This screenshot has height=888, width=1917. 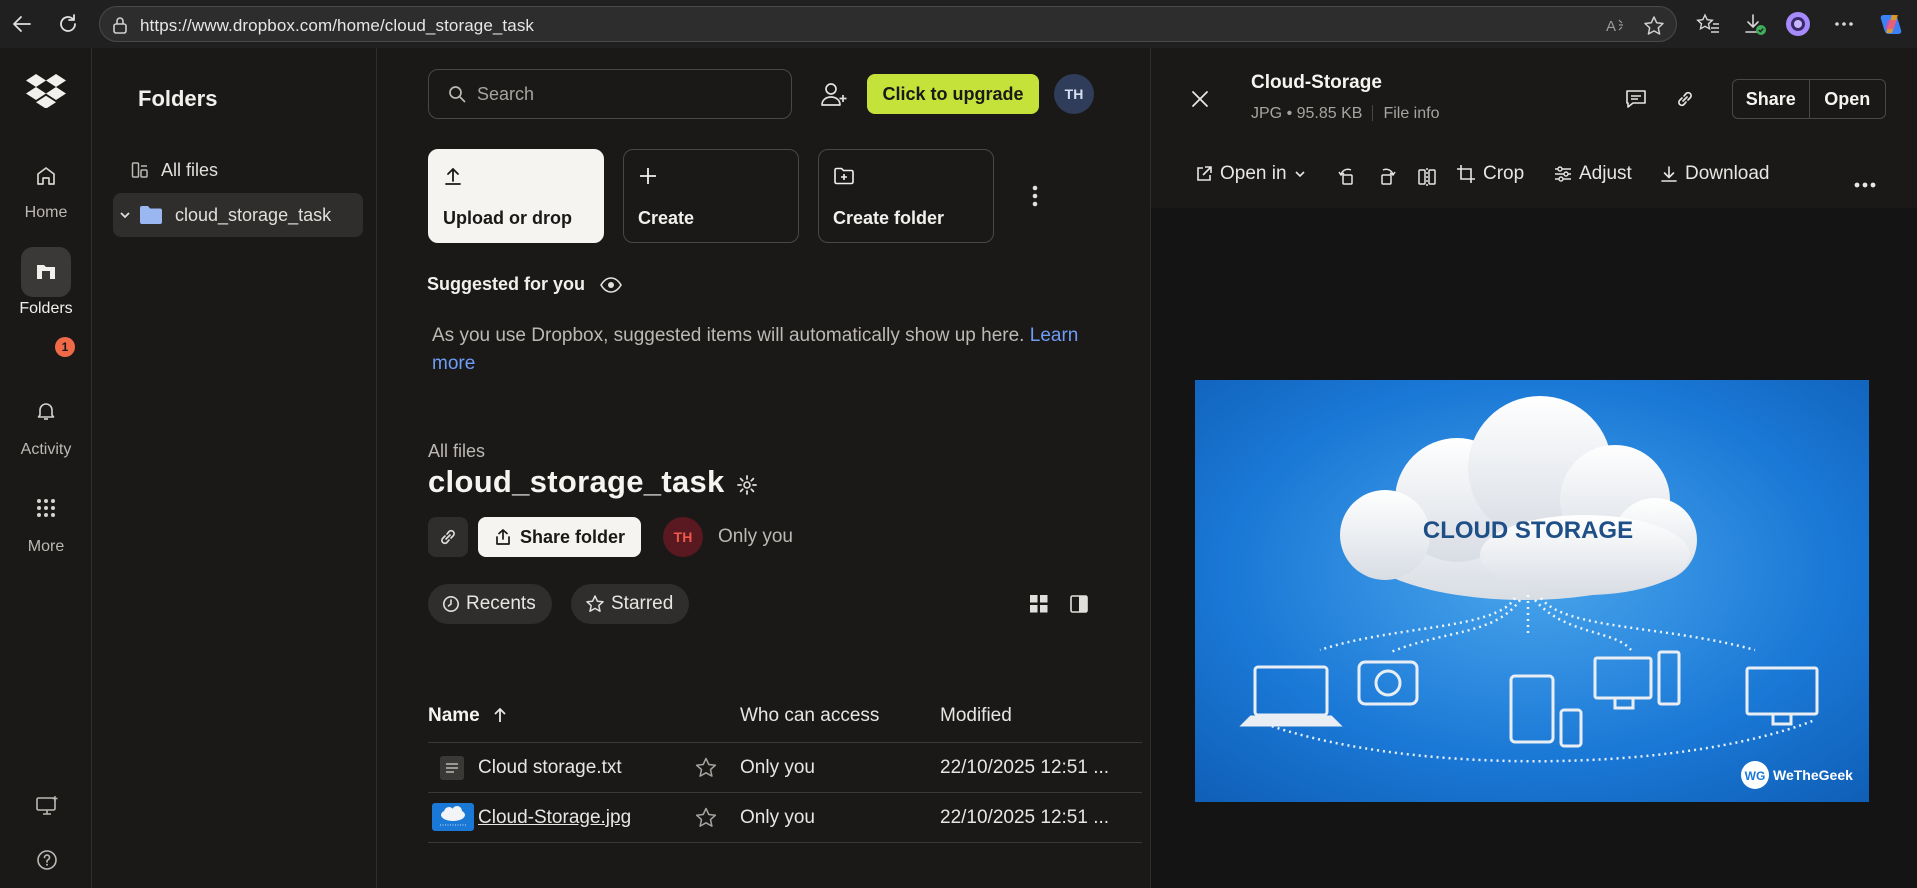 What do you see at coordinates (1593, 174) in the screenshot?
I see `adjust-button: Adjust` at bounding box center [1593, 174].